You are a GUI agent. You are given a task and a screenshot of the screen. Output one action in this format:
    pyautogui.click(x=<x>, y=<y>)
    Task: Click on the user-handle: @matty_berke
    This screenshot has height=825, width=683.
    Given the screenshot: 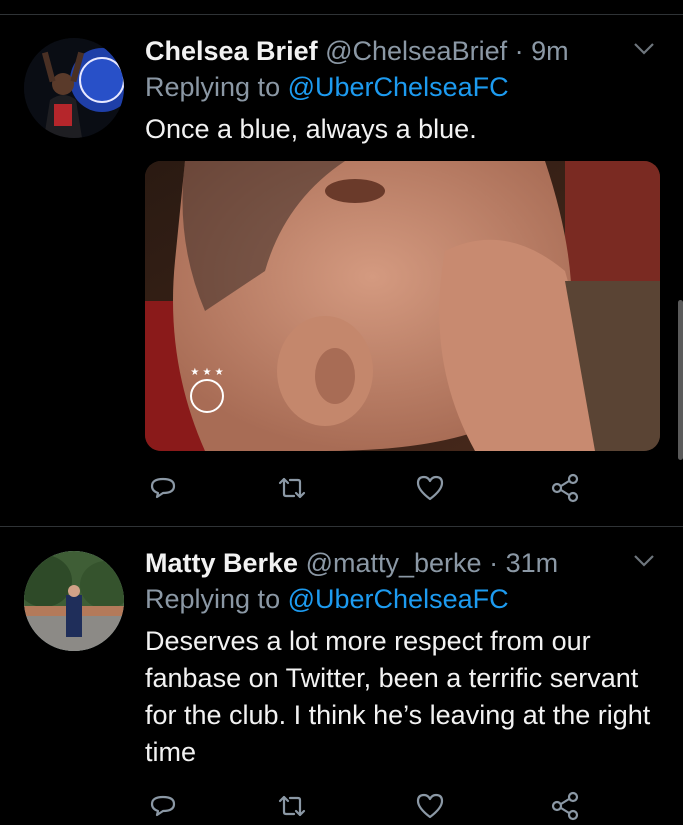 What is the action you would take?
    pyautogui.click(x=394, y=563)
    